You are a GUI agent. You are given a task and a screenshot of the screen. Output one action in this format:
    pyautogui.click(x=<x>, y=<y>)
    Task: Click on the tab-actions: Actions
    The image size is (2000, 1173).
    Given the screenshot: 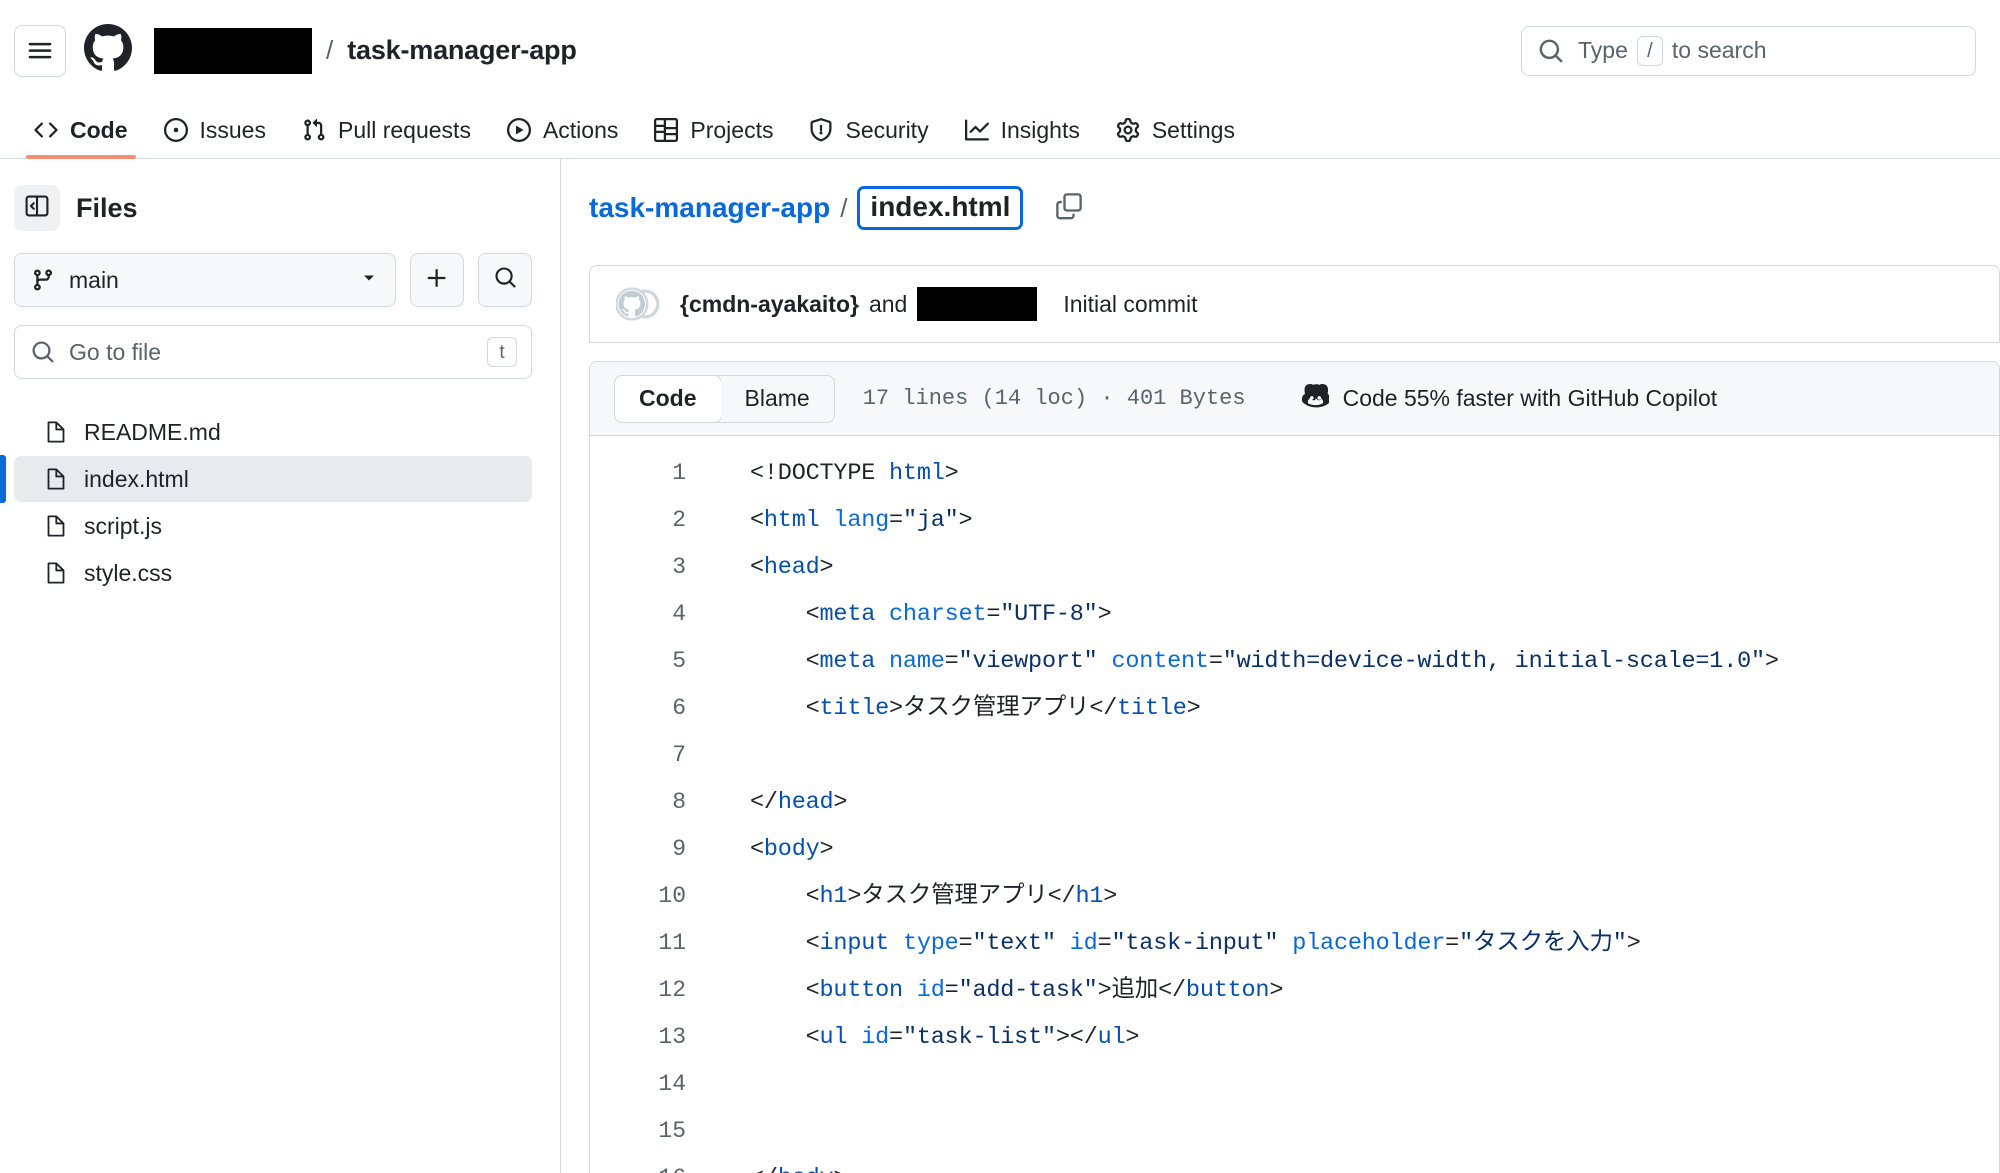 What is the action you would take?
    pyautogui.click(x=562, y=130)
    